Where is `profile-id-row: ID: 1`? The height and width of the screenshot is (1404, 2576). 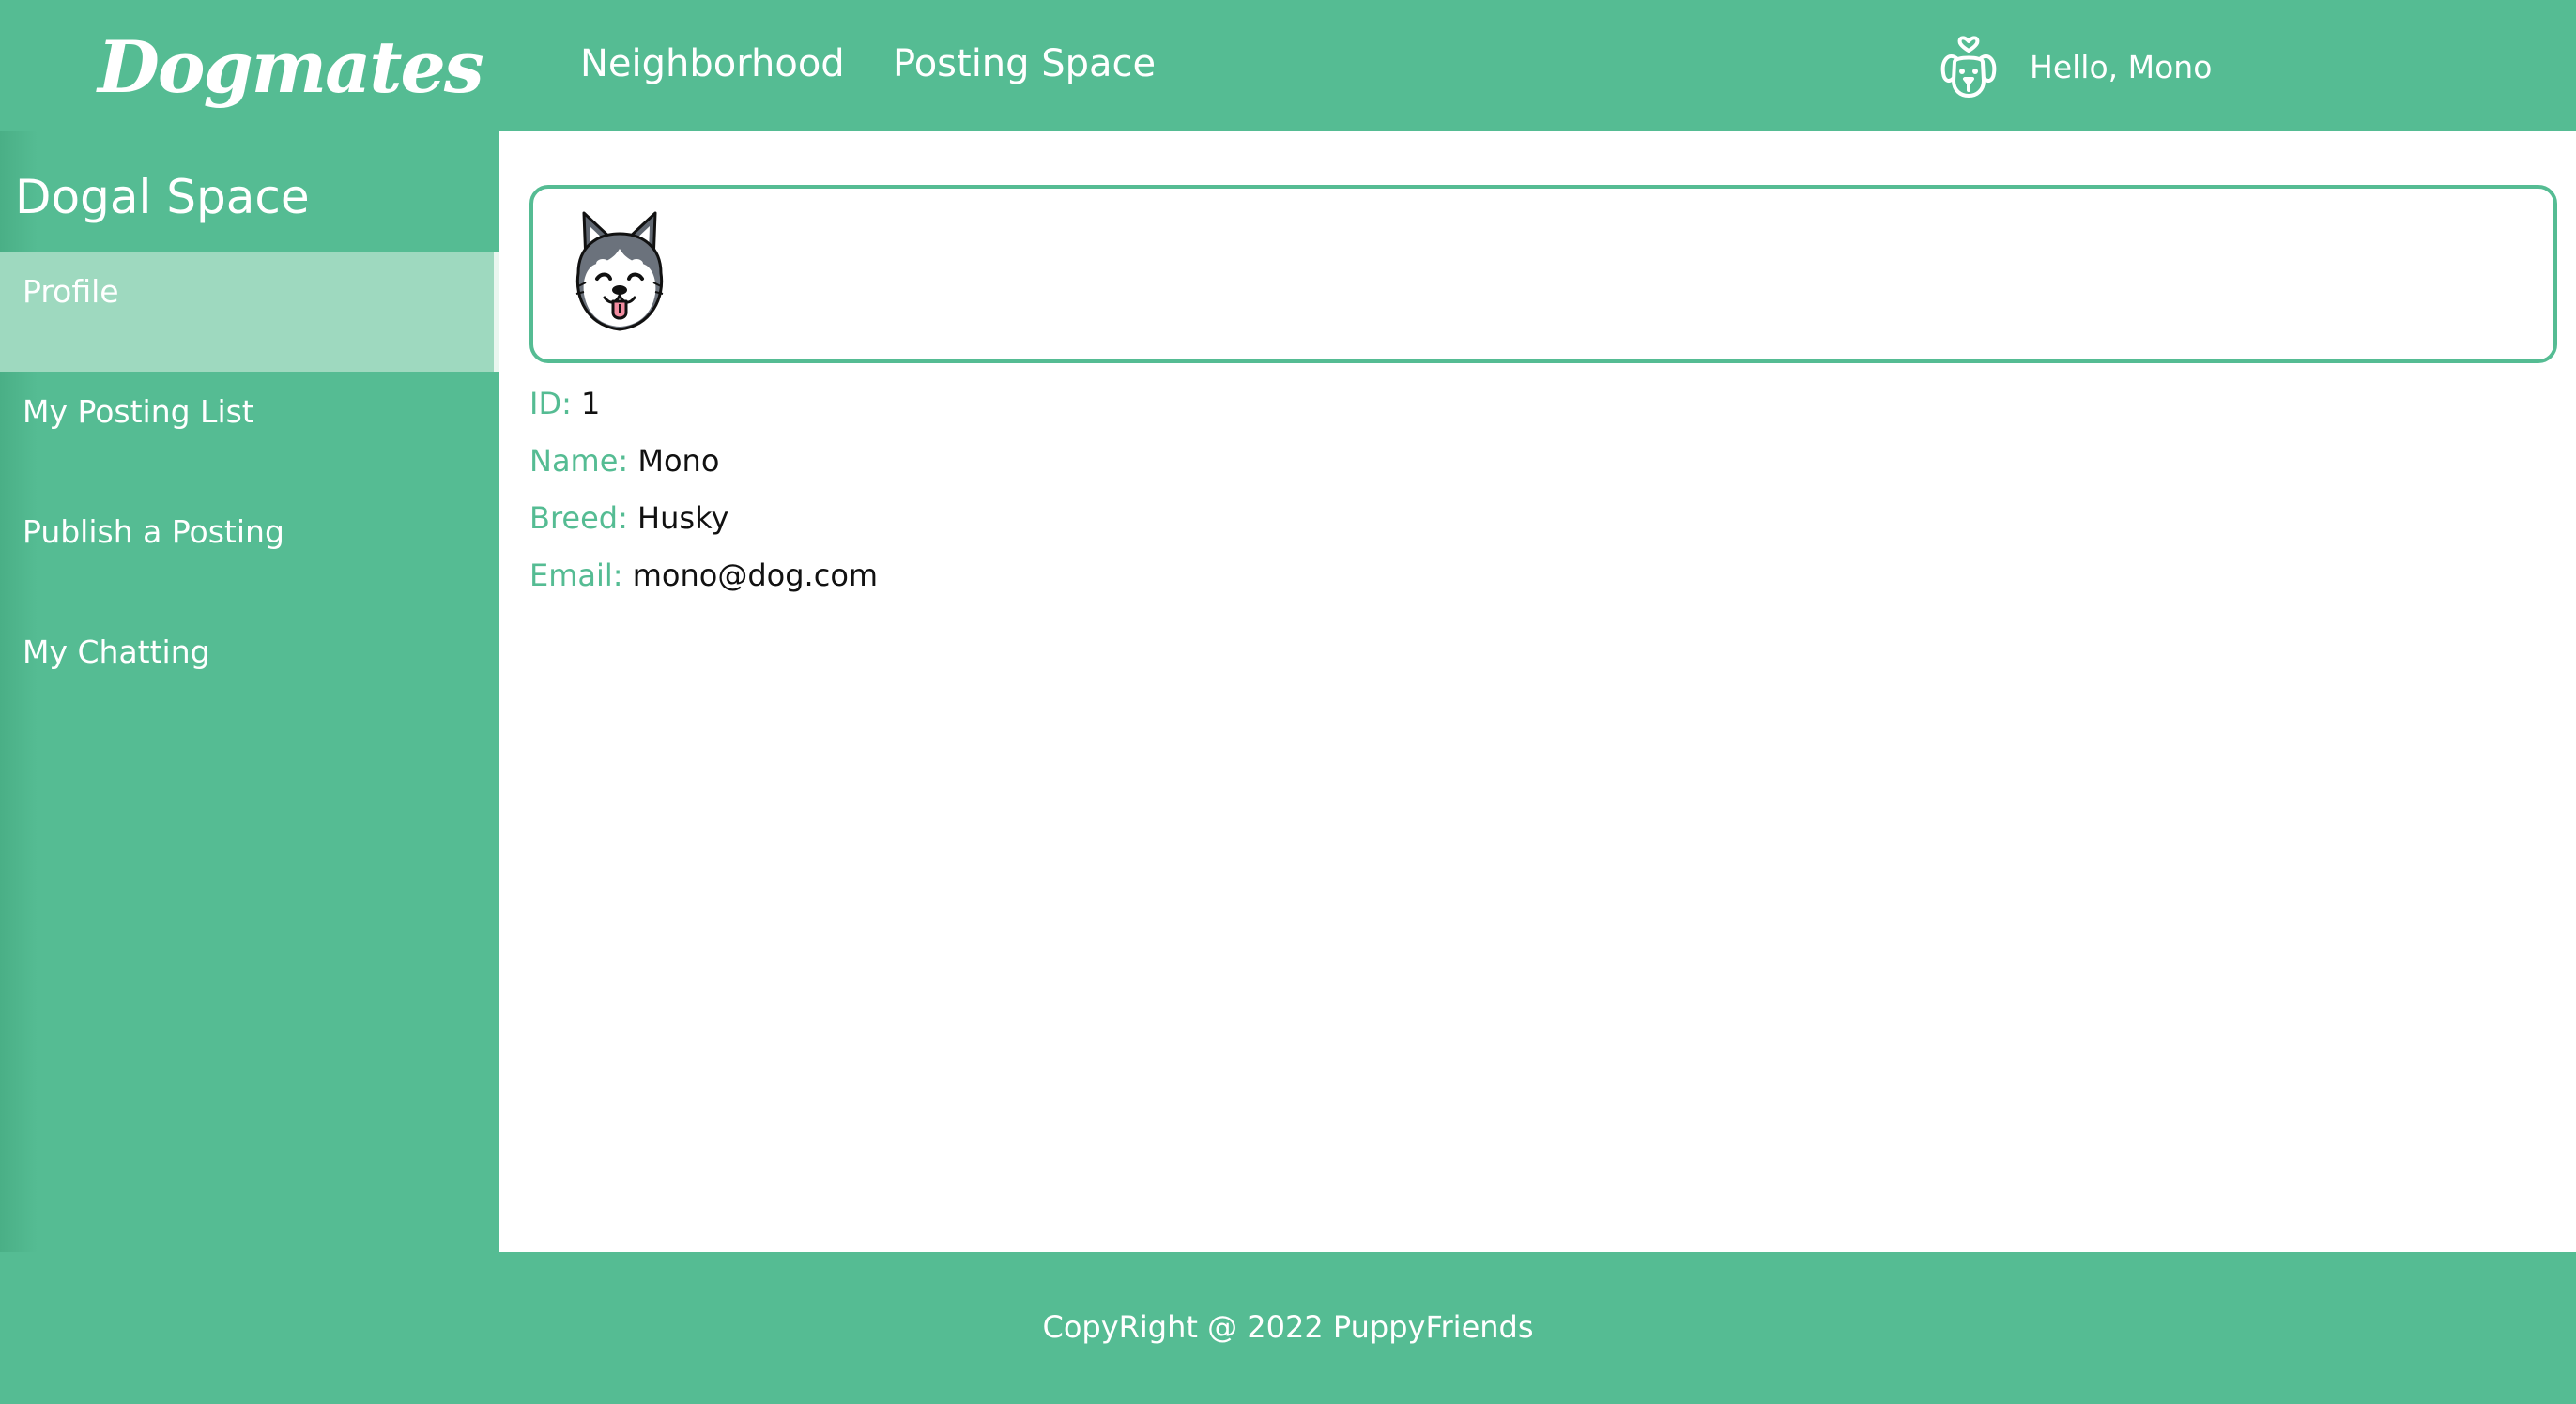
profile-id-row: ID: 1 is located at coordinates (564, 403).